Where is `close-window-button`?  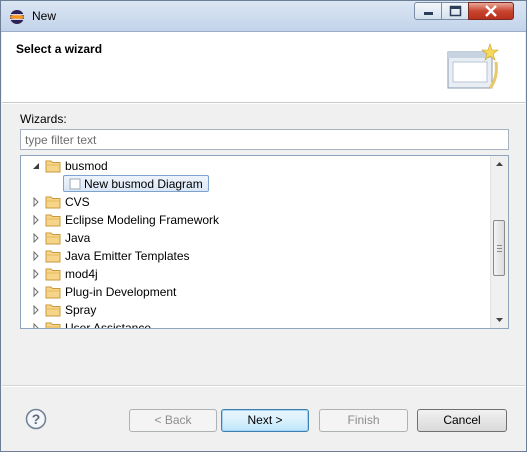 close-window-button is located at coordinates (491, 11).